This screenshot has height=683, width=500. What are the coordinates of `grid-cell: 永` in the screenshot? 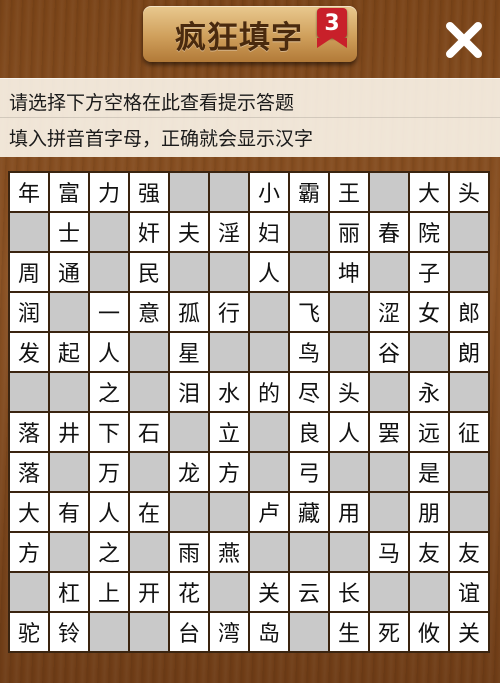 It's located at (429, 392).